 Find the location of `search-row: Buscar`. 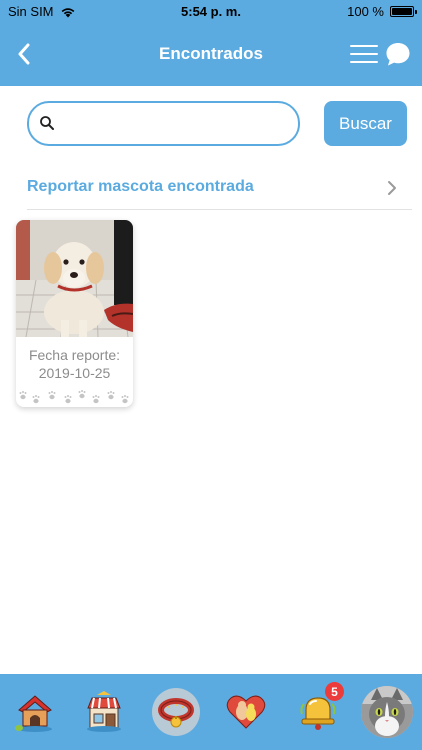

search-row: Buscar is located at coordinates (211, 126).